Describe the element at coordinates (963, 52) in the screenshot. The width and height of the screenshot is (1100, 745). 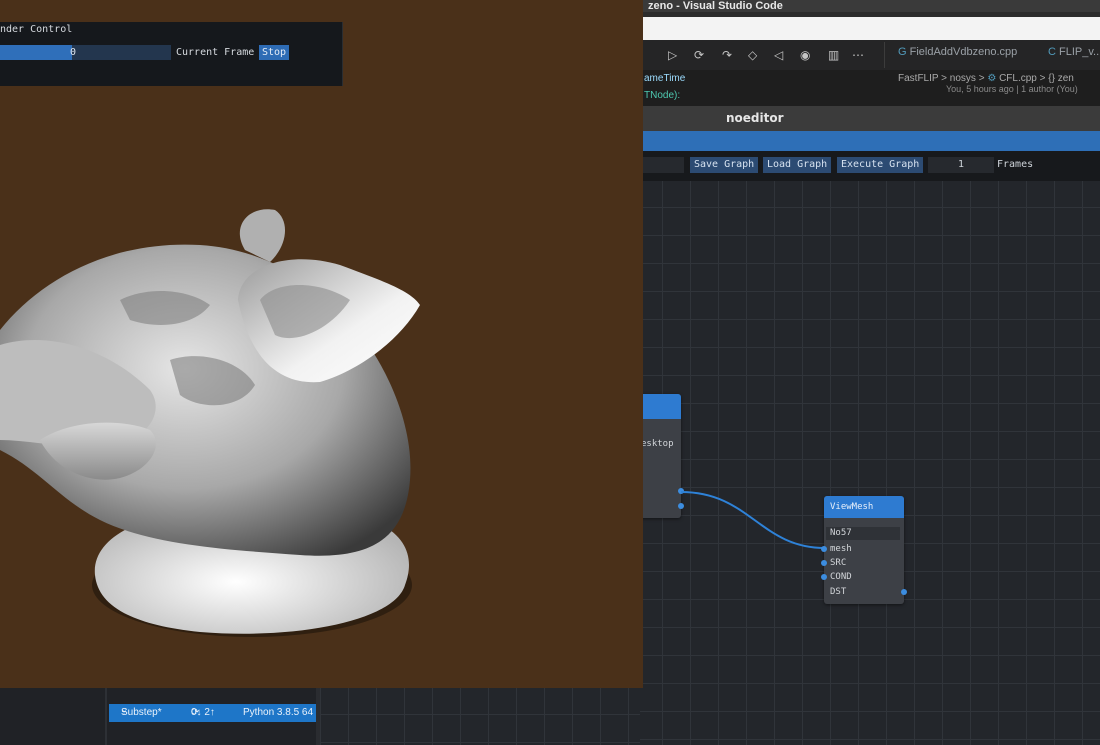
I see `tab-label: FieldAddVdbzeno.cpp` at that location.